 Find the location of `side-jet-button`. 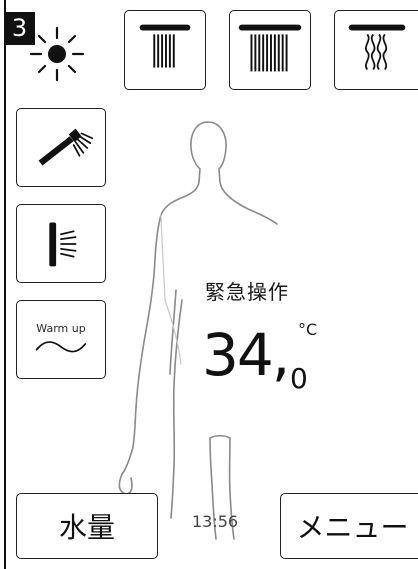

side-jet-button is located at coordinates (61, 243).